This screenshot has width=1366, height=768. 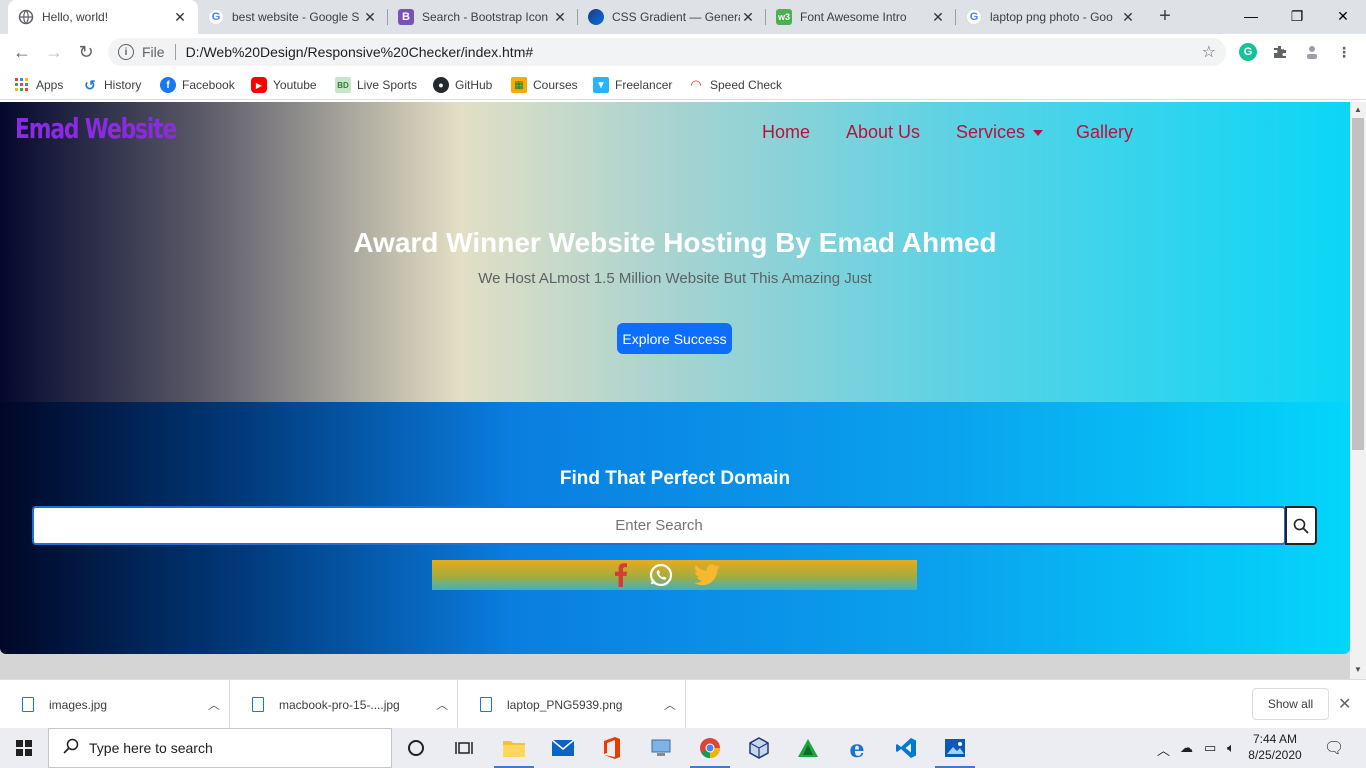 What do you see at coordinates (1358, 284) in the screenshot?
I see `scrollbar-thumb` at bounding box center [1358, 284].